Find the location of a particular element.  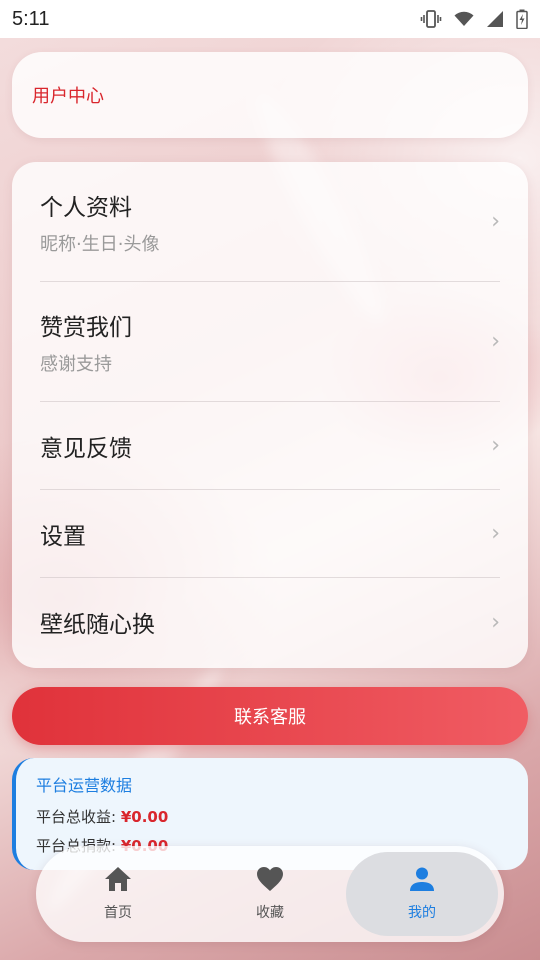

menu-item-title: 个人资料 is located at coordinates (86, 207).